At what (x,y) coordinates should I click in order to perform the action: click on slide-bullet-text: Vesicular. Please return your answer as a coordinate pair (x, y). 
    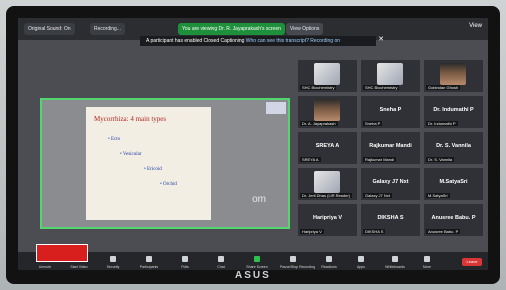
    Looking at the image, I should click on (132, 154).